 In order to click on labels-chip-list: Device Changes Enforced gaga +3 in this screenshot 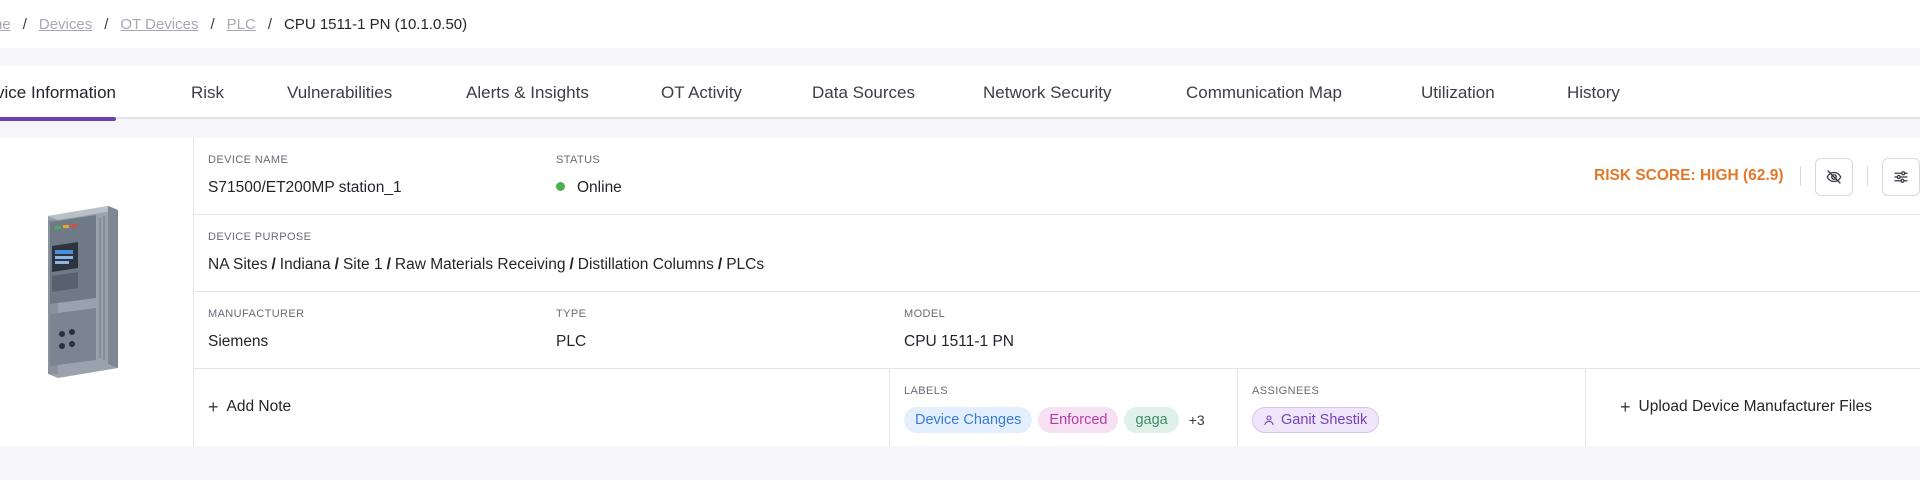, I will do `click(1054, 420)`.